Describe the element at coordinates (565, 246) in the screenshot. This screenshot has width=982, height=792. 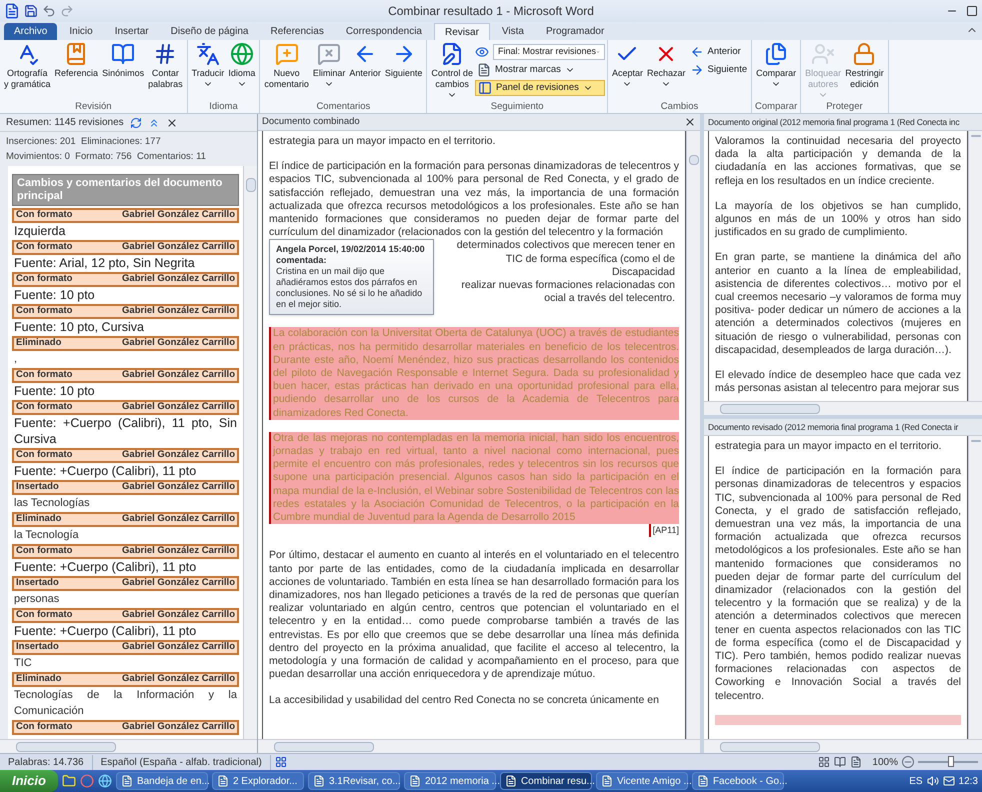
I see `text-line: determinados colectivos que merecen tener en` at that location.